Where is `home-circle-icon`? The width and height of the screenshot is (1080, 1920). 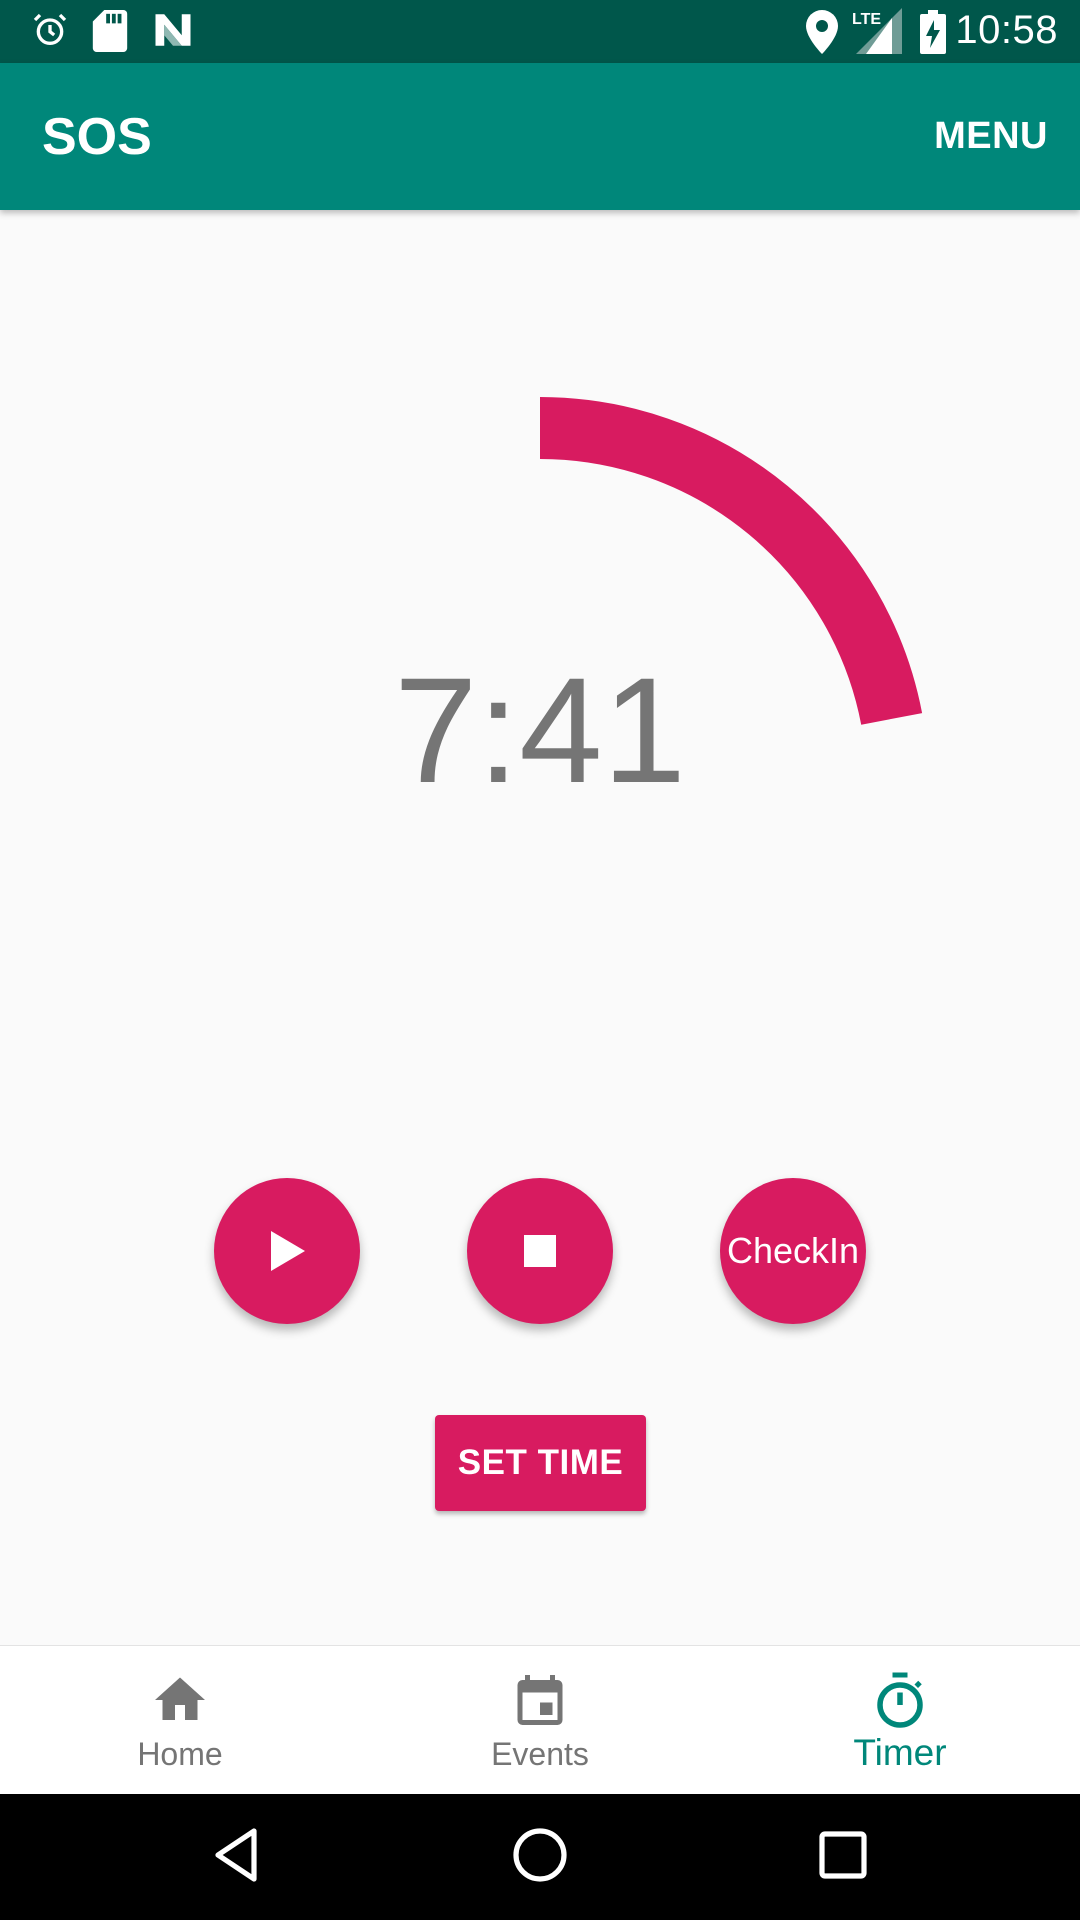 home-circle-icon is located at coordinates (540, 1855).